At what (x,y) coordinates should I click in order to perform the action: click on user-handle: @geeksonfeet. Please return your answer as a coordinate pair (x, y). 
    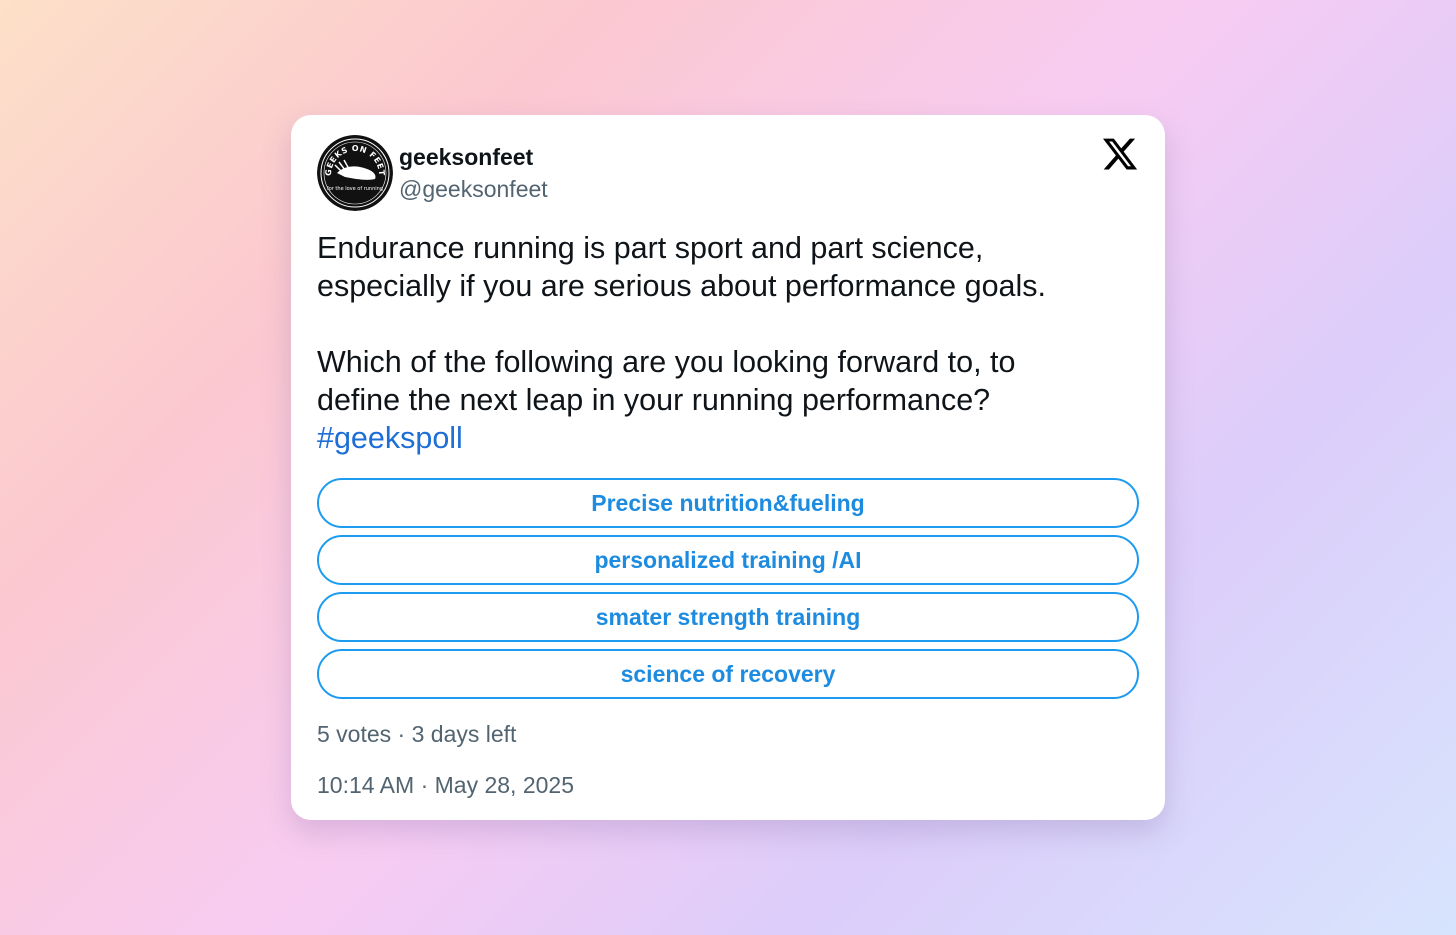
    Looking at the image, I should click on (473, 189).